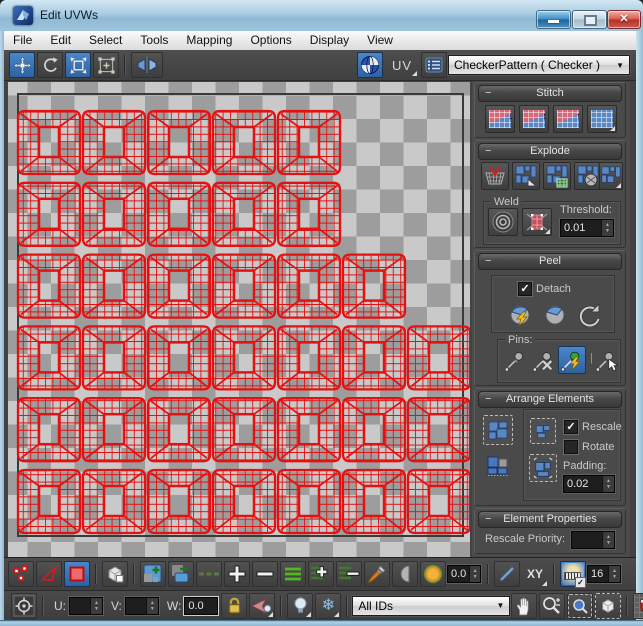 This screenshot has height=626, width=643. What do you see at coordinates (507, 574) in the screenshot?
I see `edge-distance-button` at bounding box center [507, 574].